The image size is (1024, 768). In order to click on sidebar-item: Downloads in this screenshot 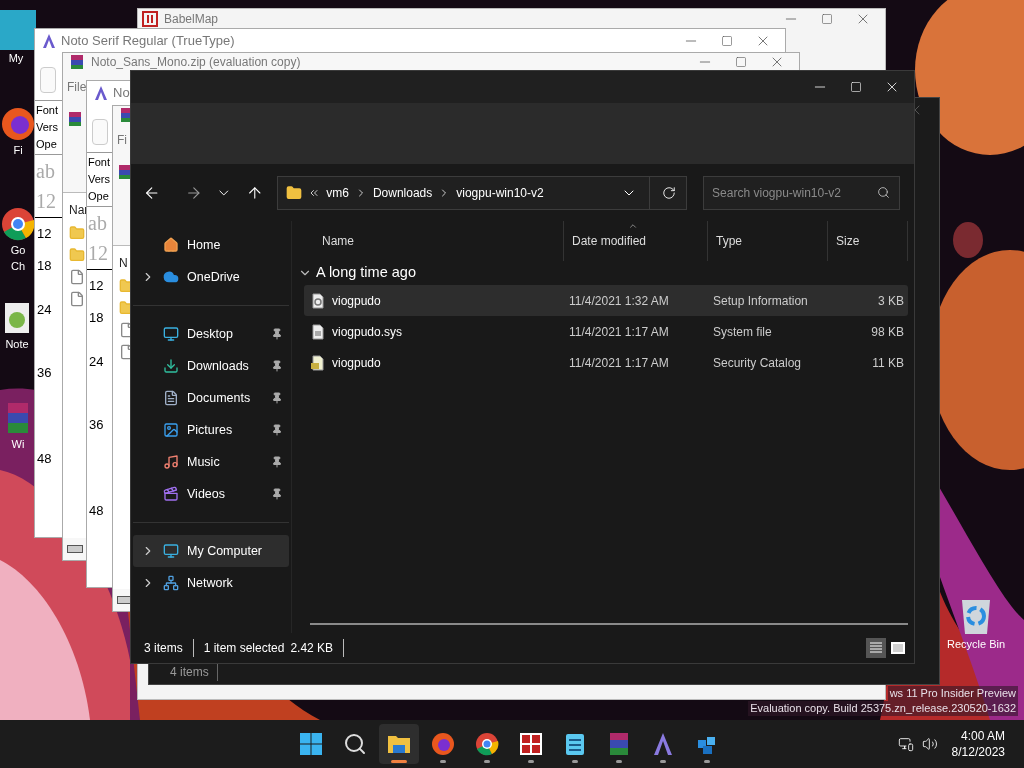, I will do `click(211, 366)`.